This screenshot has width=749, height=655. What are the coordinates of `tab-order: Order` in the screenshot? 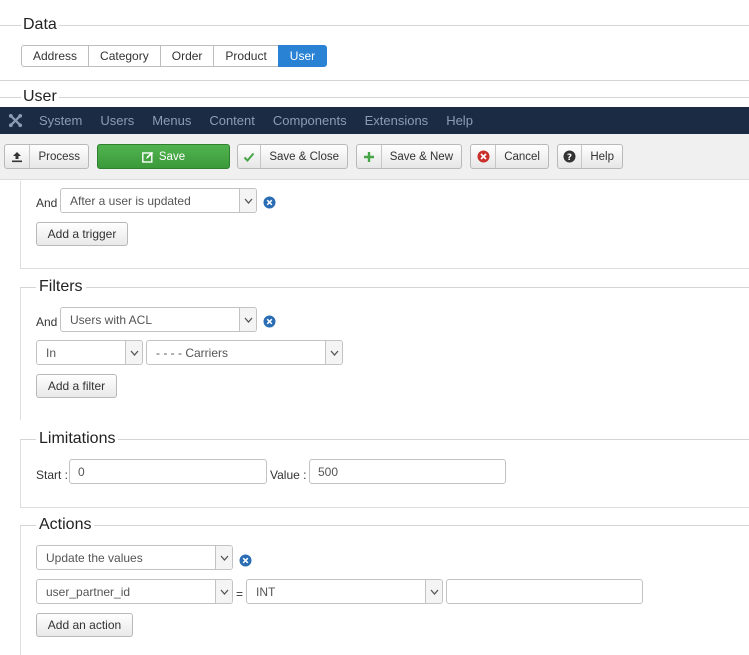 It's located at (187, 56).